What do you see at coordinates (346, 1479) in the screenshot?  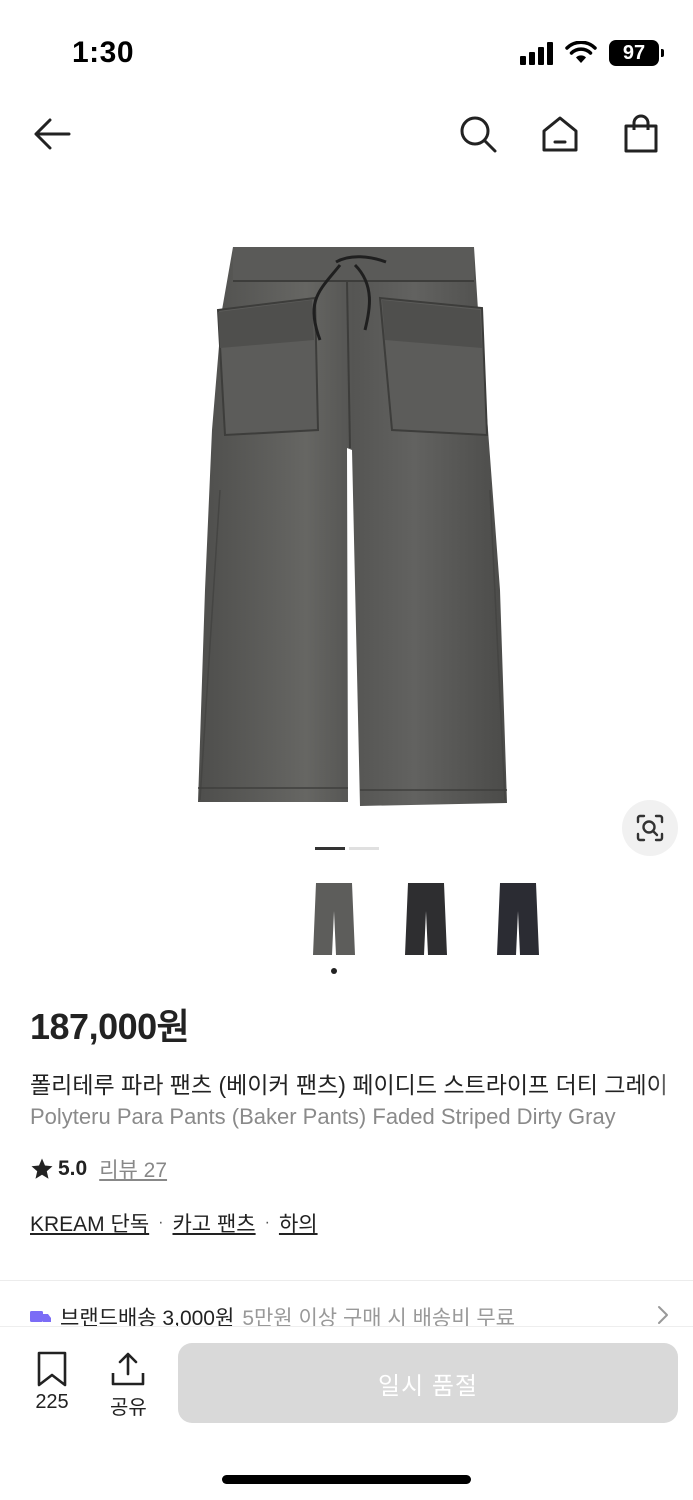 I see `home-indicator` at bounding box center [346, 1479].